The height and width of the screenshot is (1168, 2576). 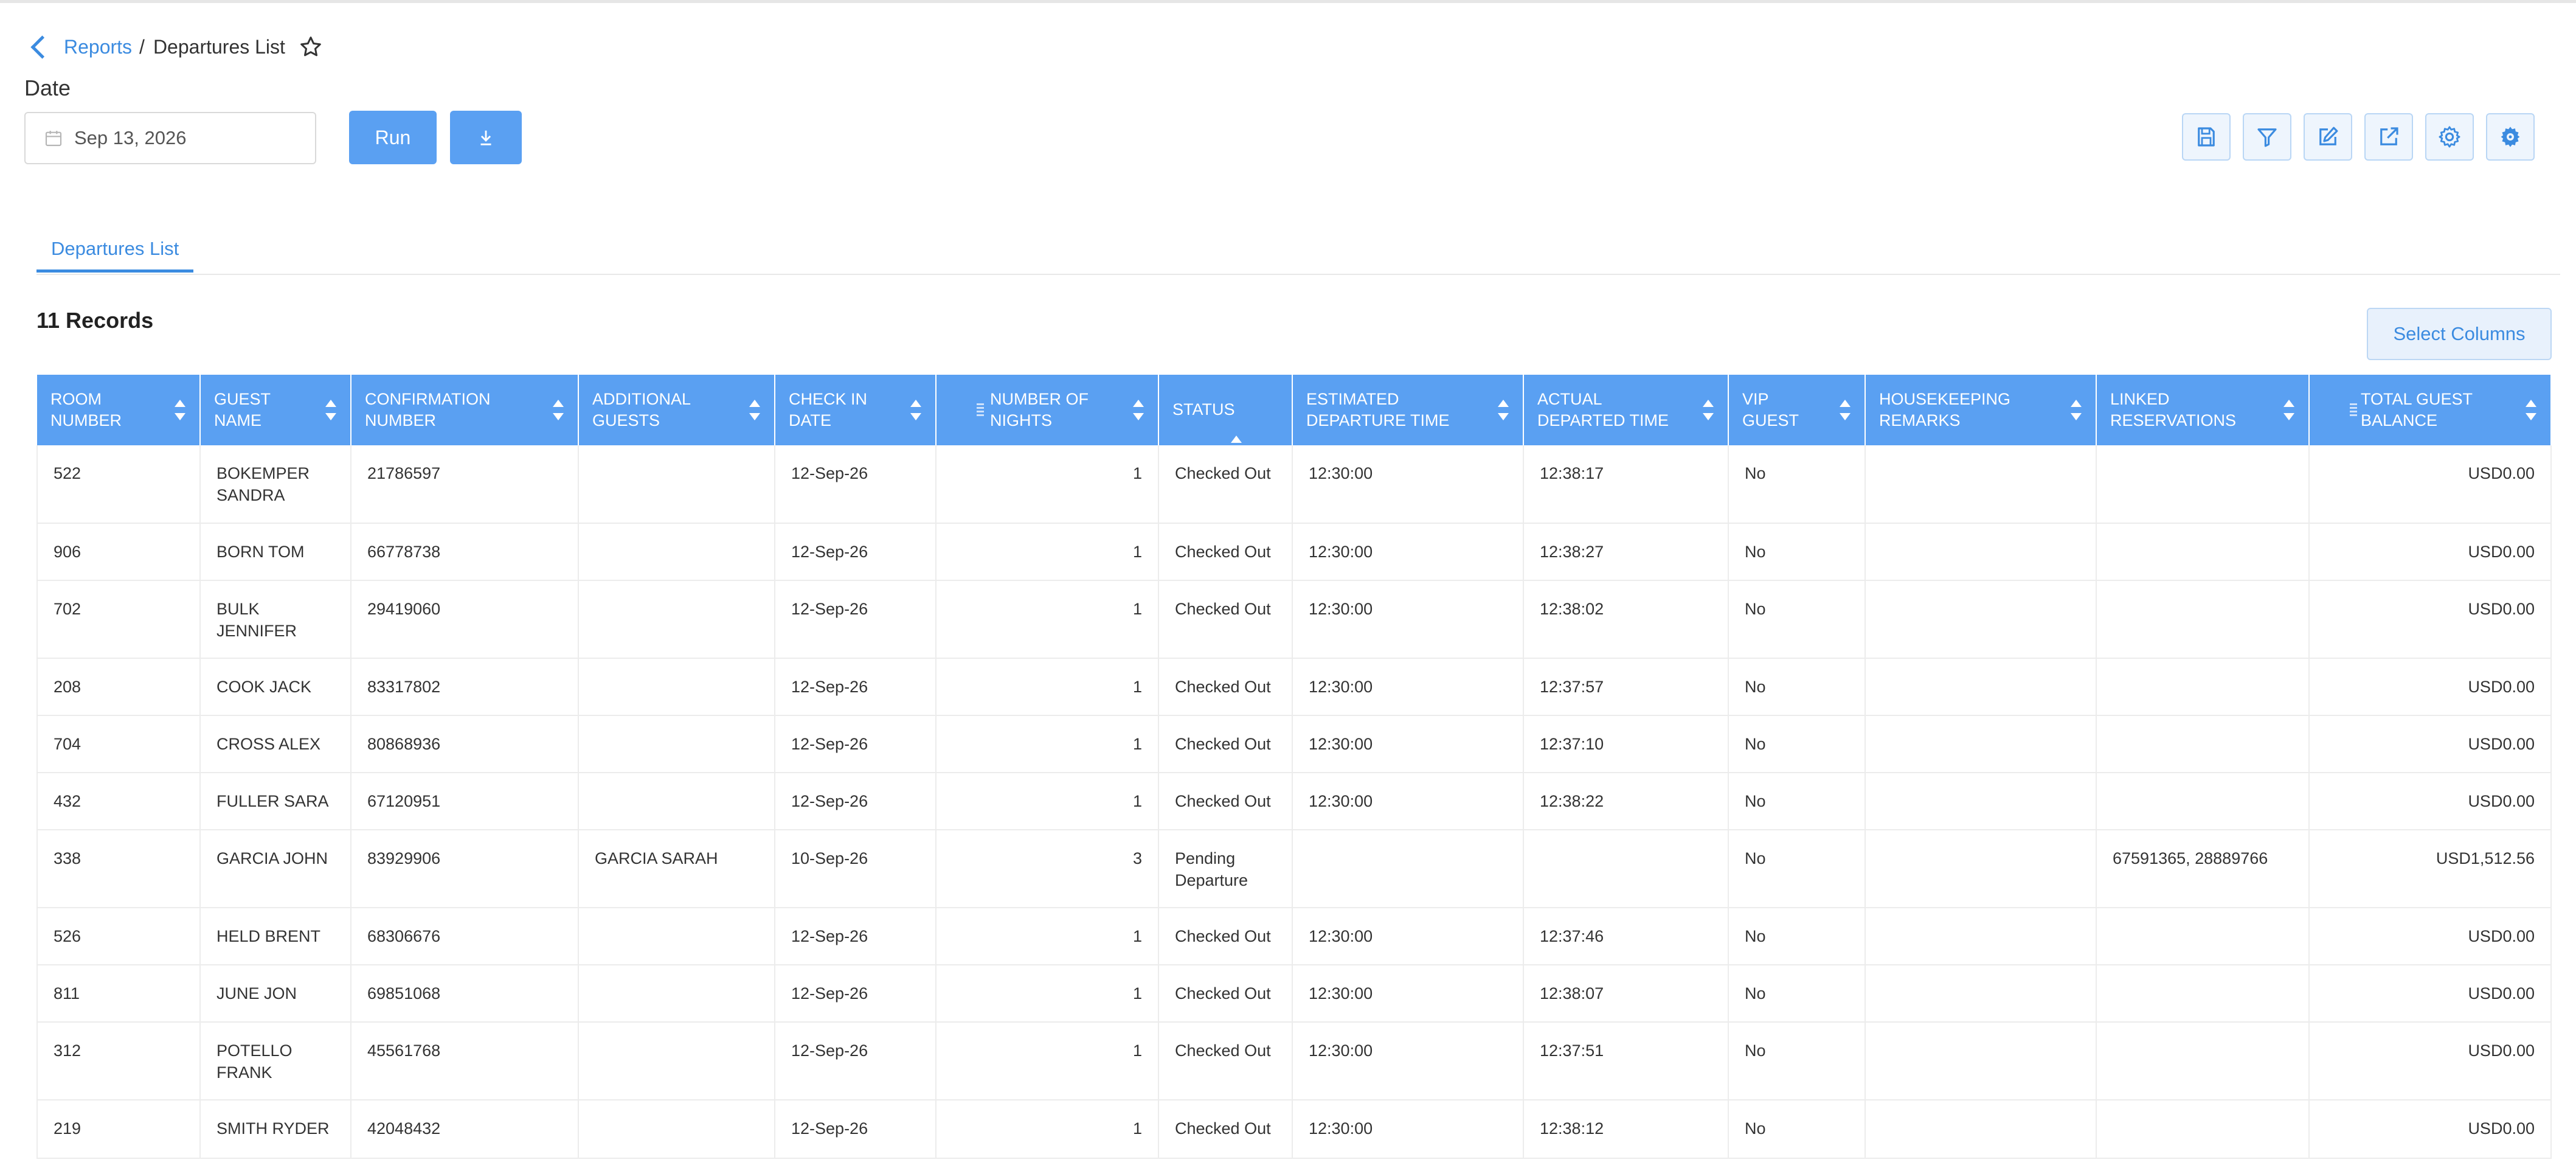 What do you see at coordinates (275, 1061) in the screenshot?
I see `cell-guest-name: POTELLO FRANK` at bounding box center [275, 1061].